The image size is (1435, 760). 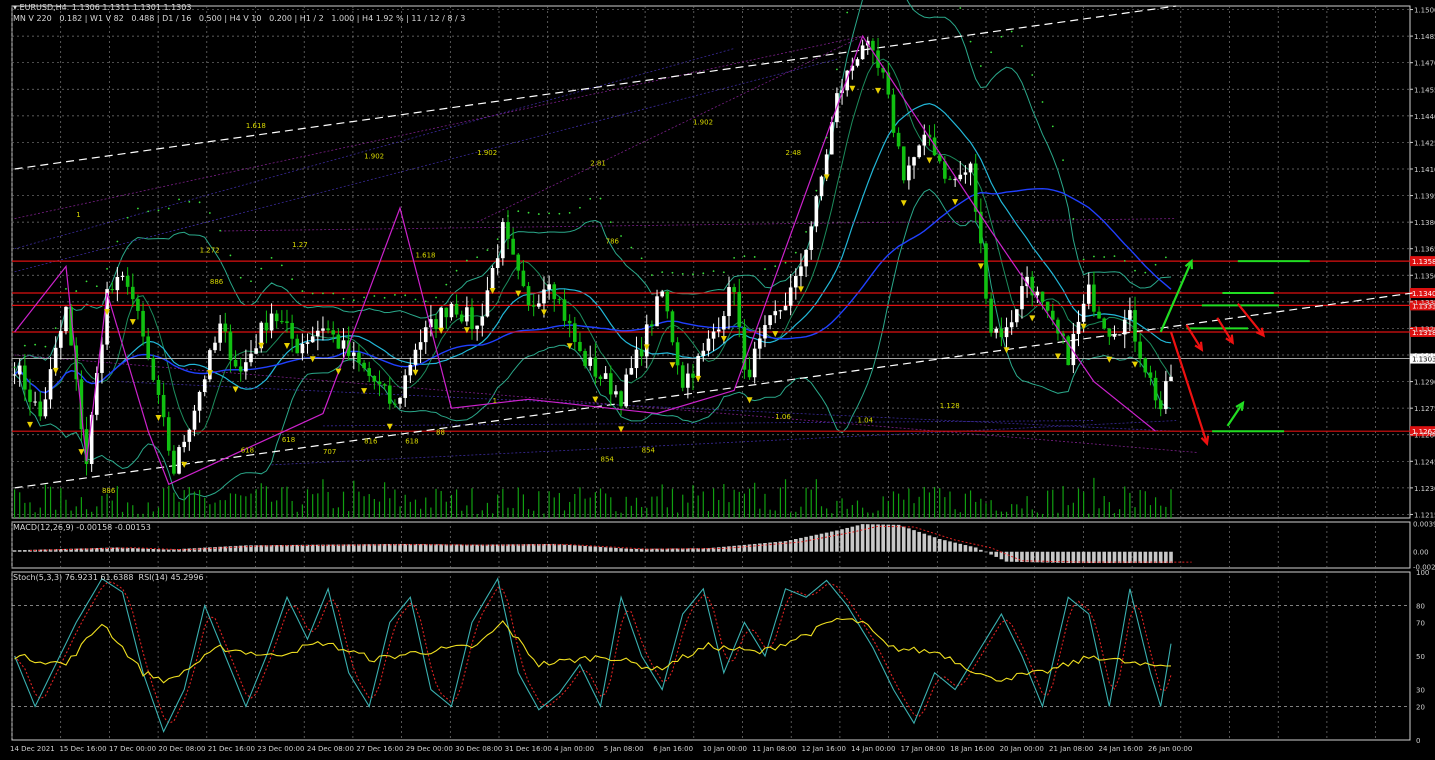 What do you see at coordinates (723, 546) in the screenshot?
I see `macd-panel: 0.003990.00-0.0021` at bounding box center [723, 546].